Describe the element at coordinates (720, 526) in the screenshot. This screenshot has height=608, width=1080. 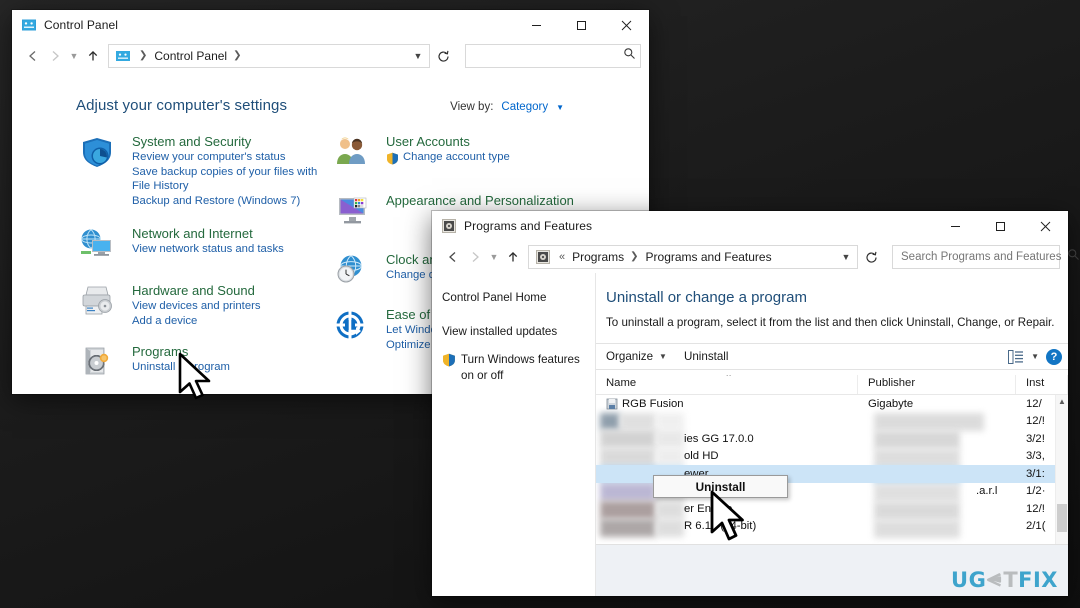
I see `cell-name: R 6.10 (64-bit)` at that location.